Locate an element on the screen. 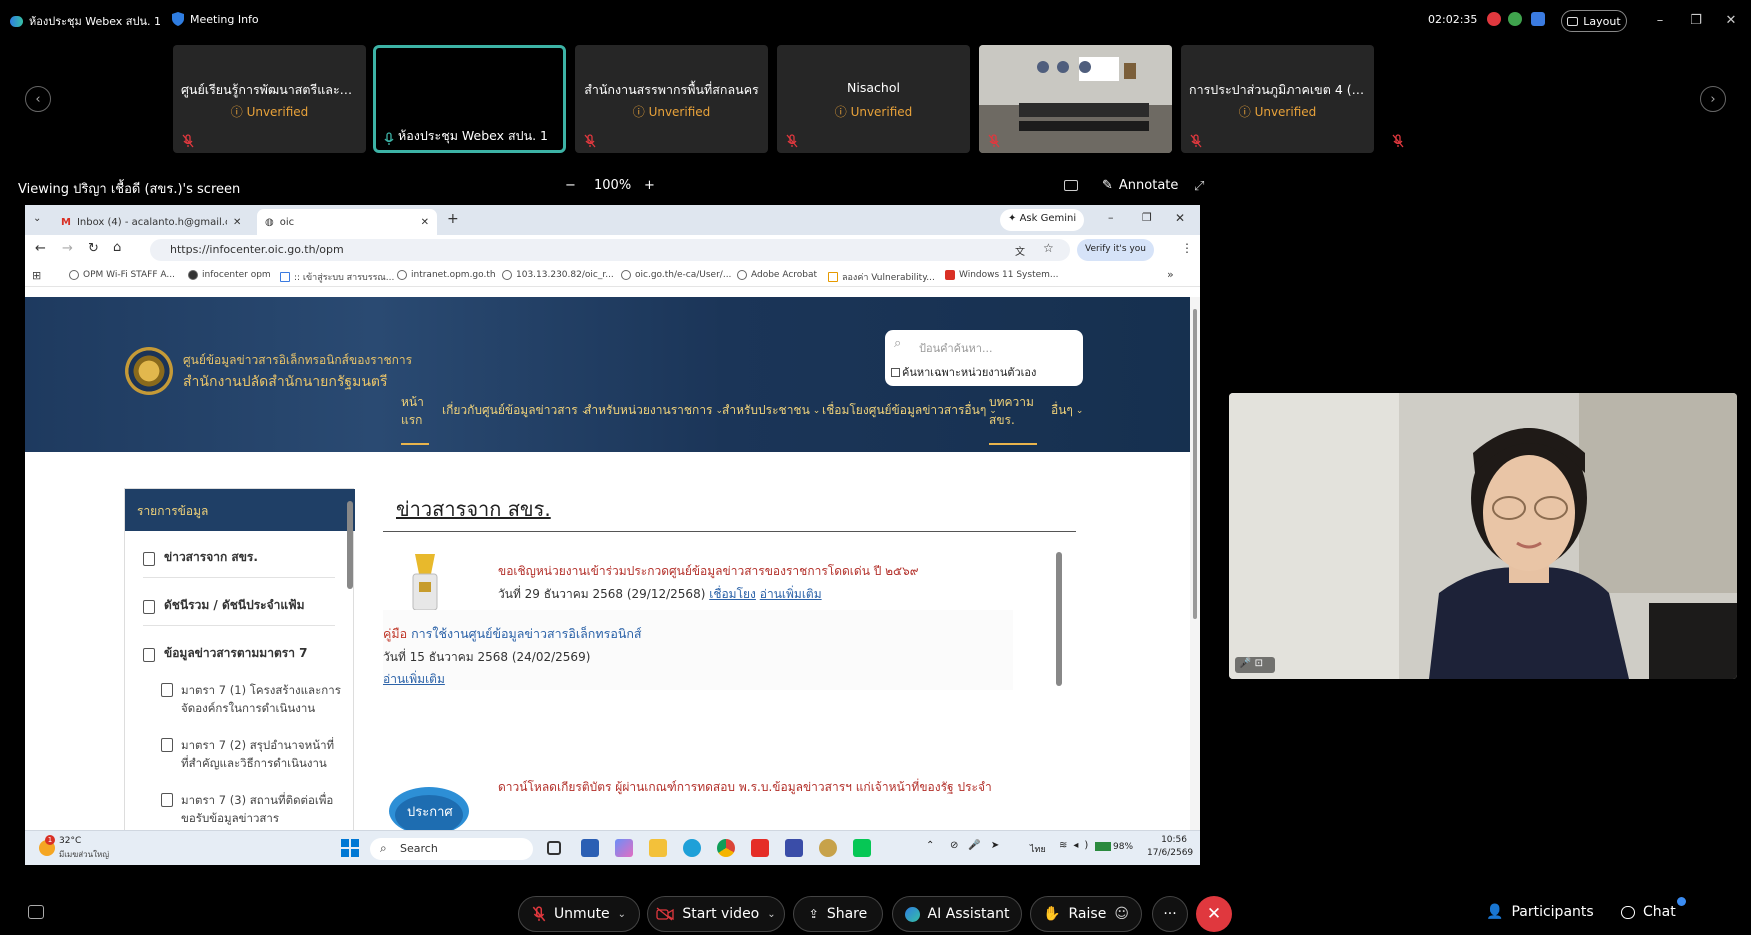 The image size is (1751, 935). menu-articles: บทความ สขร. is located at coordinates (1011, 411).